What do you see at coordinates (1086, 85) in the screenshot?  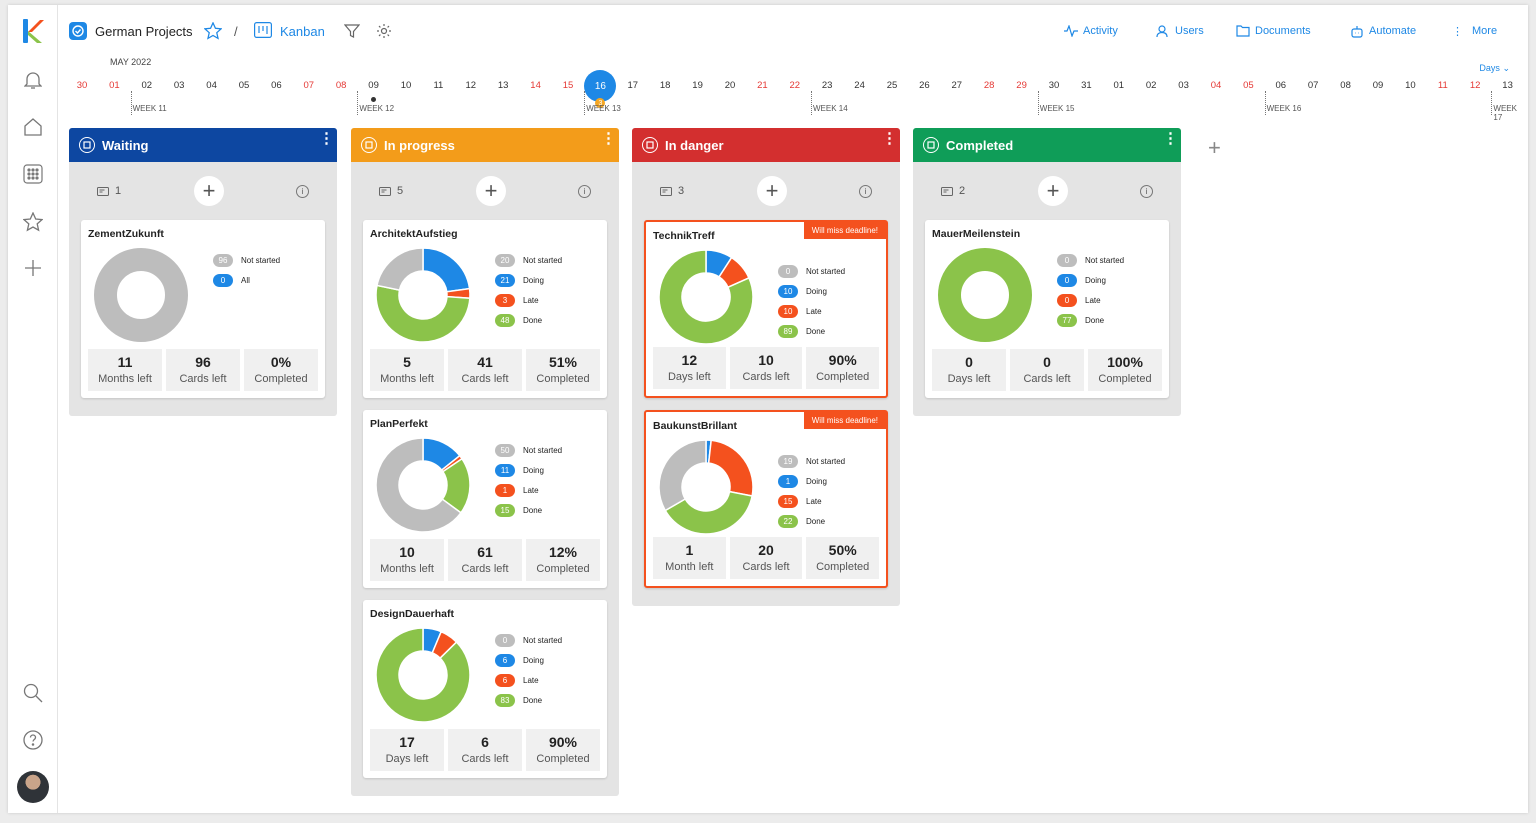 I see `timeline-day: 31` at bounding box center [1086, 85].